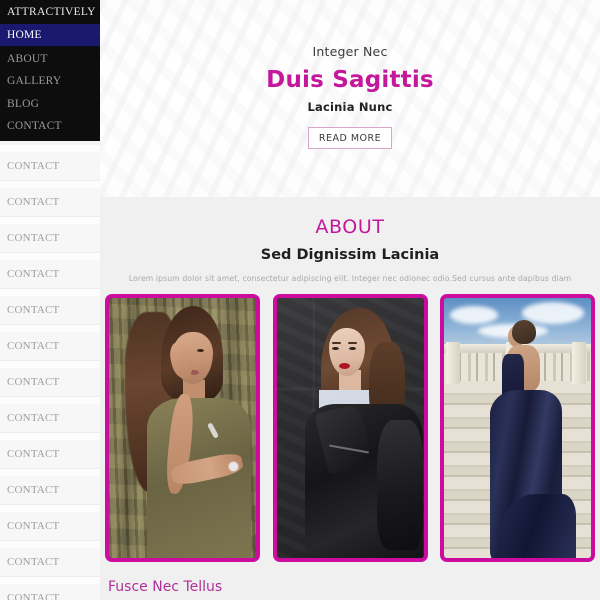 The height and width of the screenshot is (600, 600). I want to click on sidebar-repeated-item-4: CONTACT, so click(50, 310).